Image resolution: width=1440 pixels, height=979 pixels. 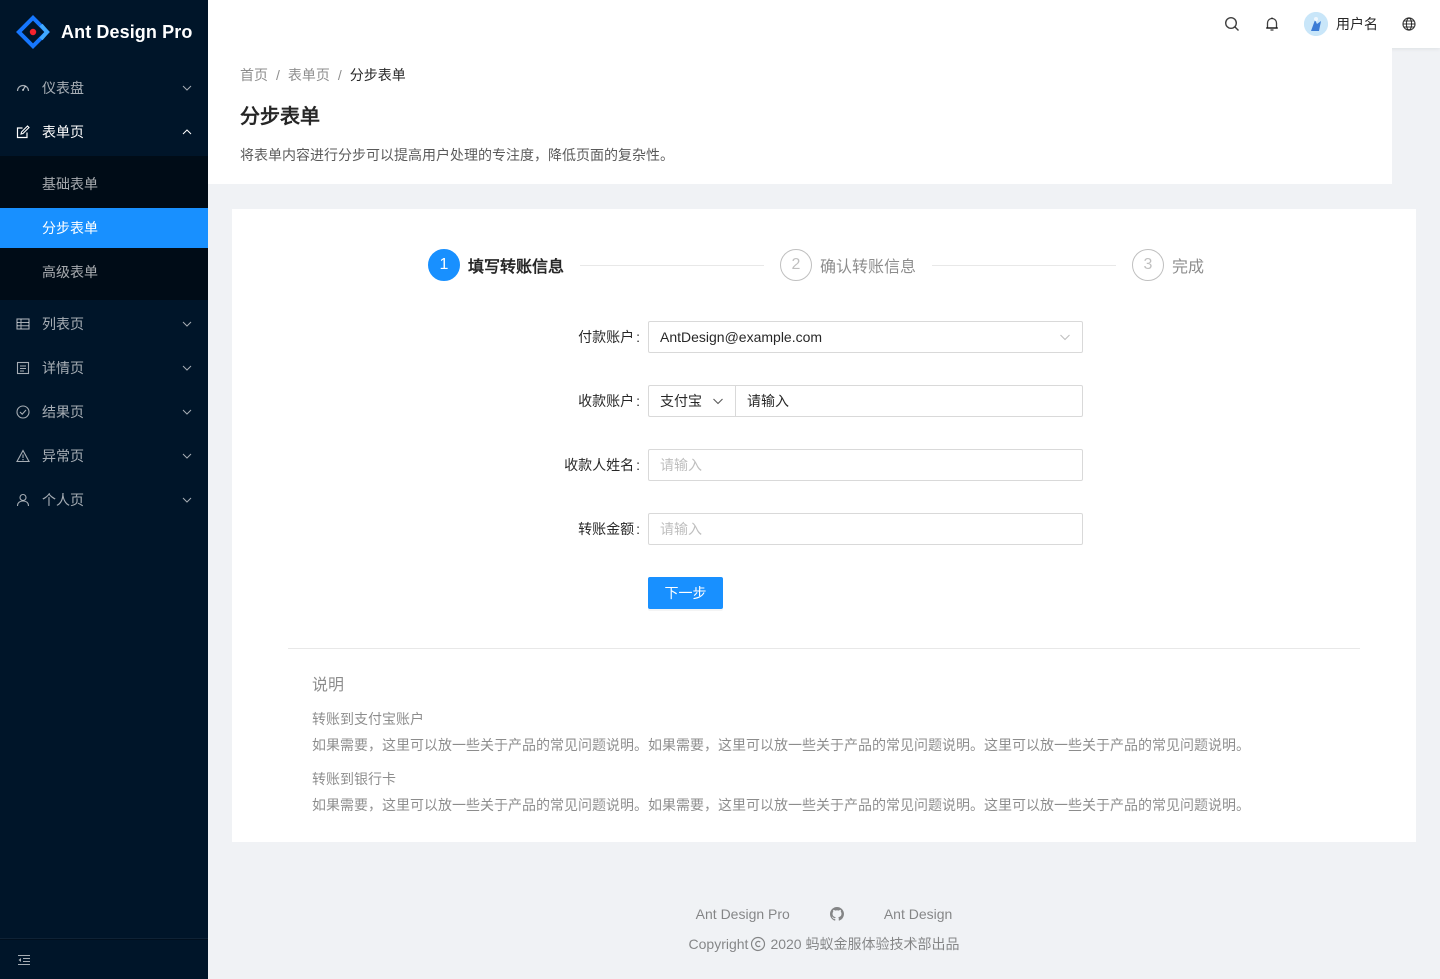 What do you see at coordinates (104, 456) in the screenshot?
I see `sidebar-item-exception: 异常页` at bounding box center [104, 456].